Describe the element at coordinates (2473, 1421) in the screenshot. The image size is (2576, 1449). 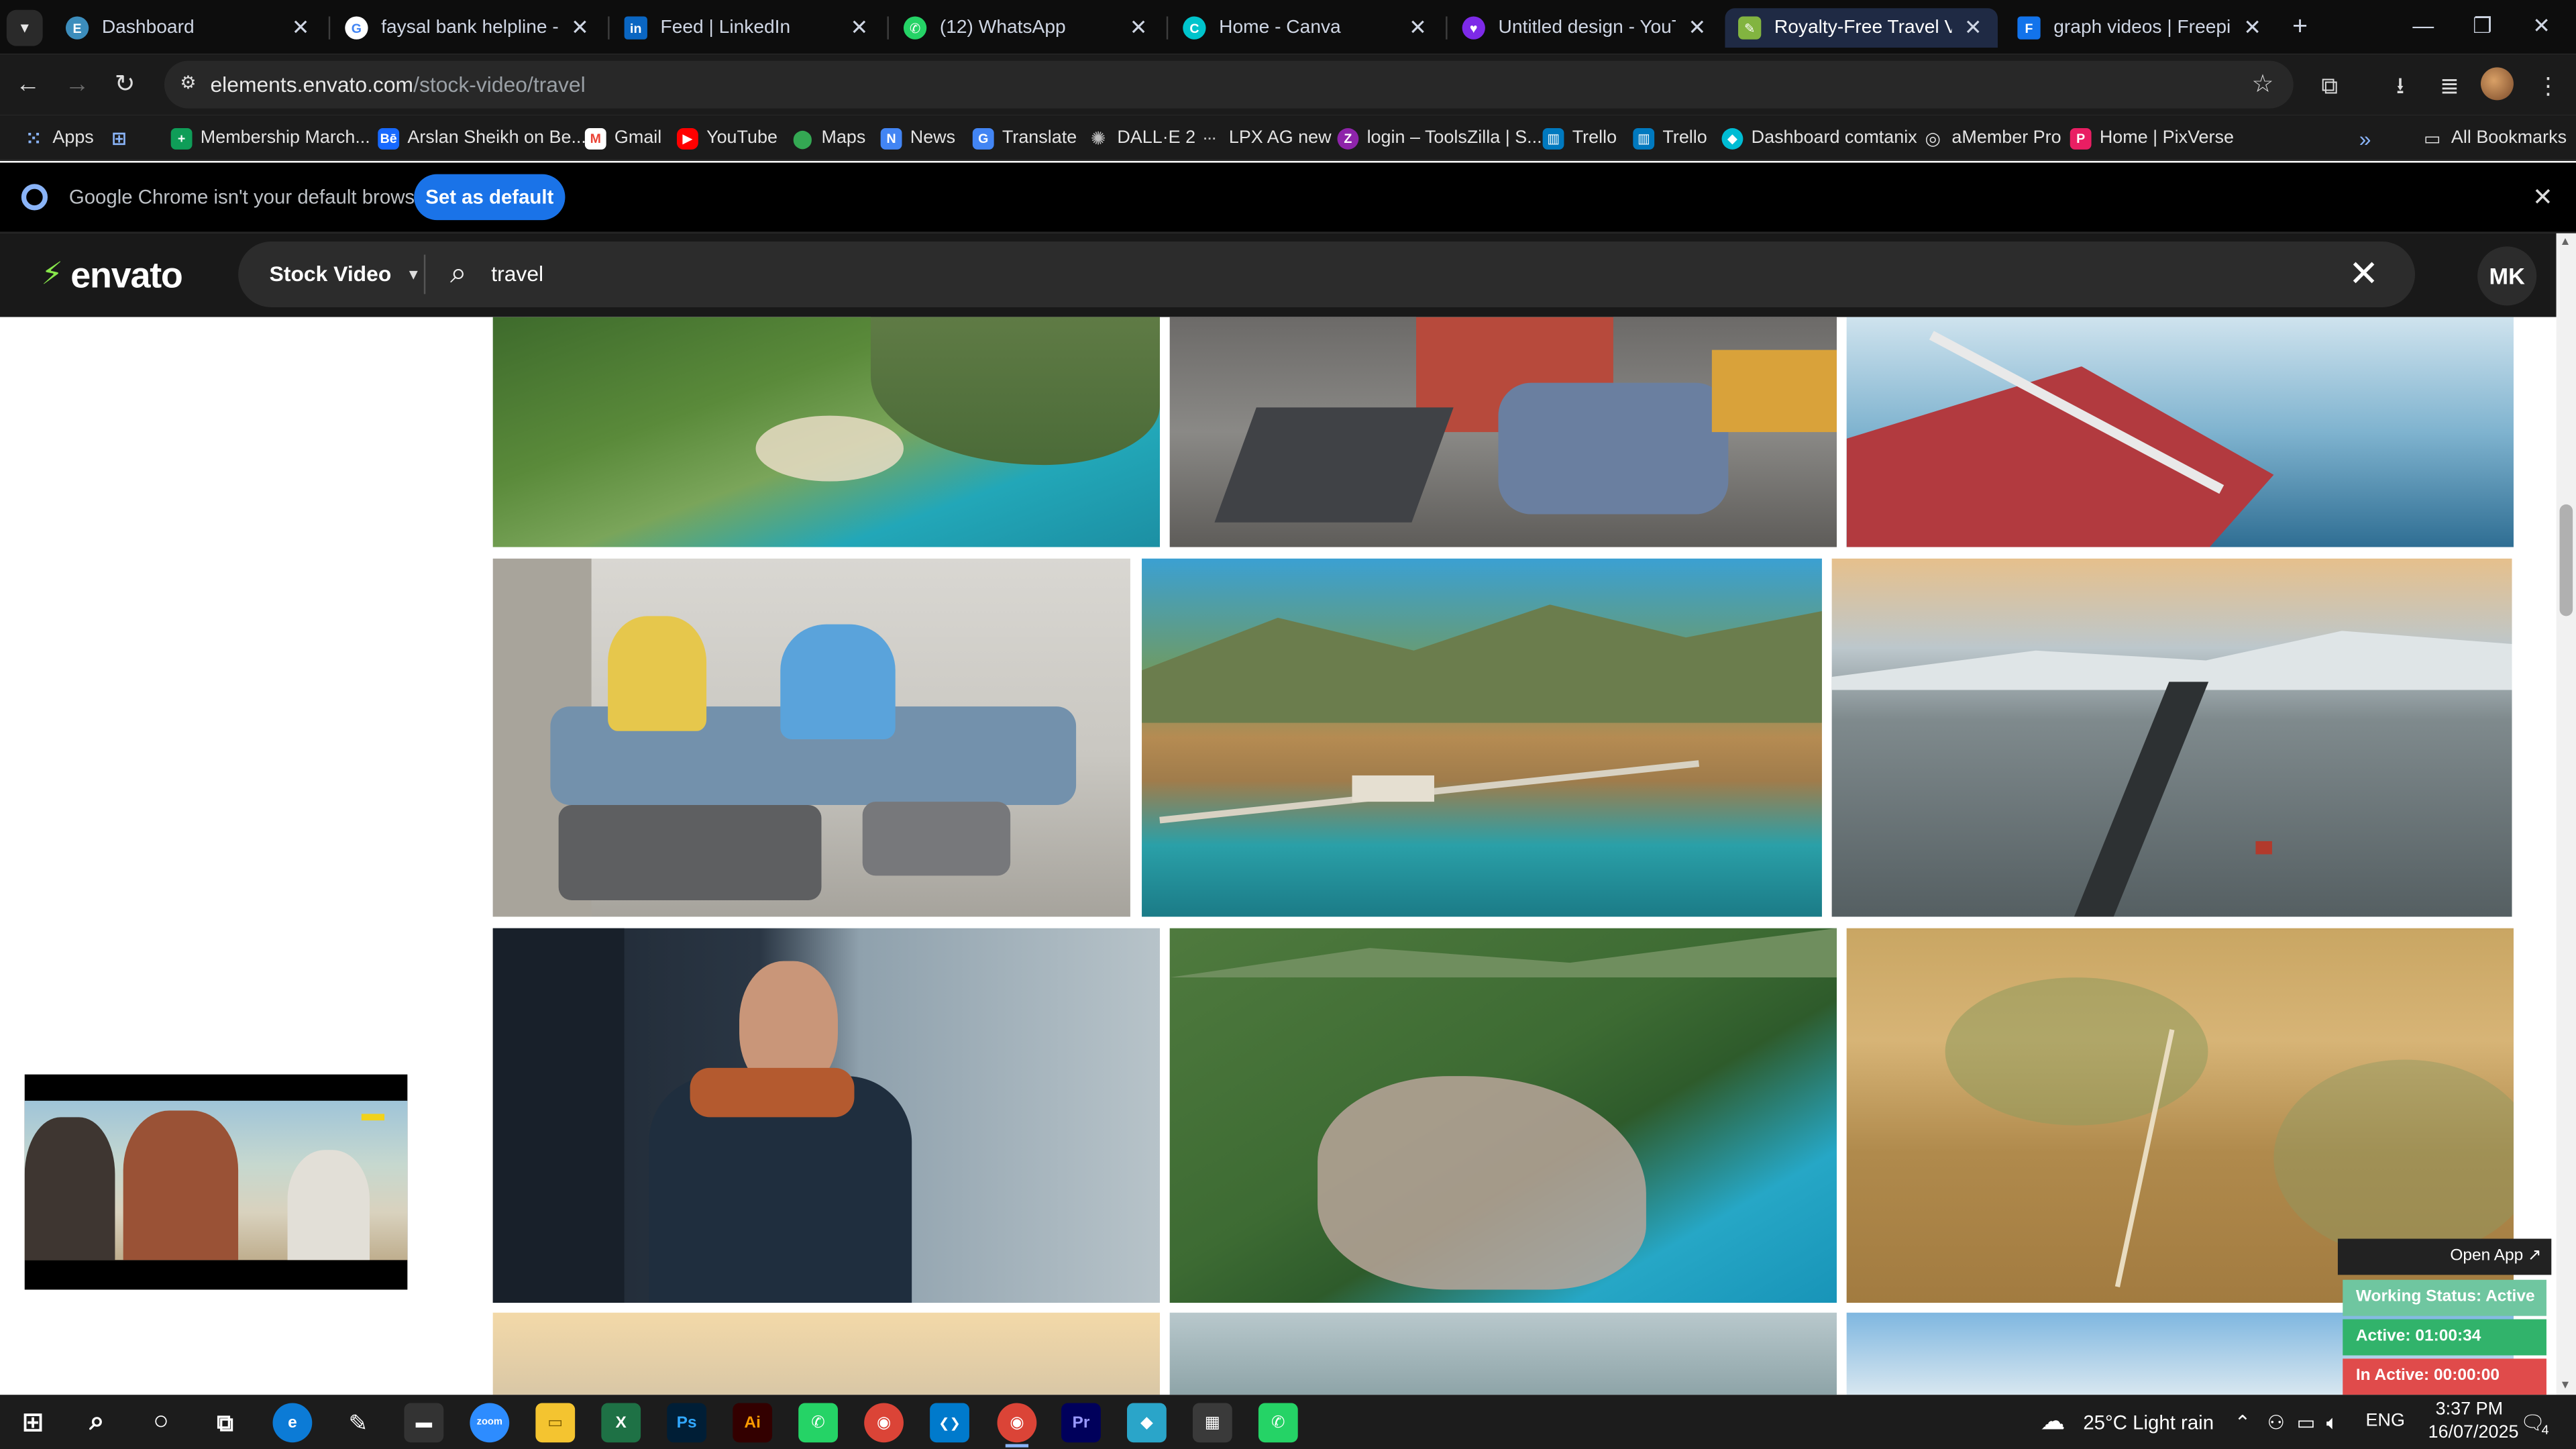
I see `system-clock: 3:37 PM 16/07/2025` at that location.